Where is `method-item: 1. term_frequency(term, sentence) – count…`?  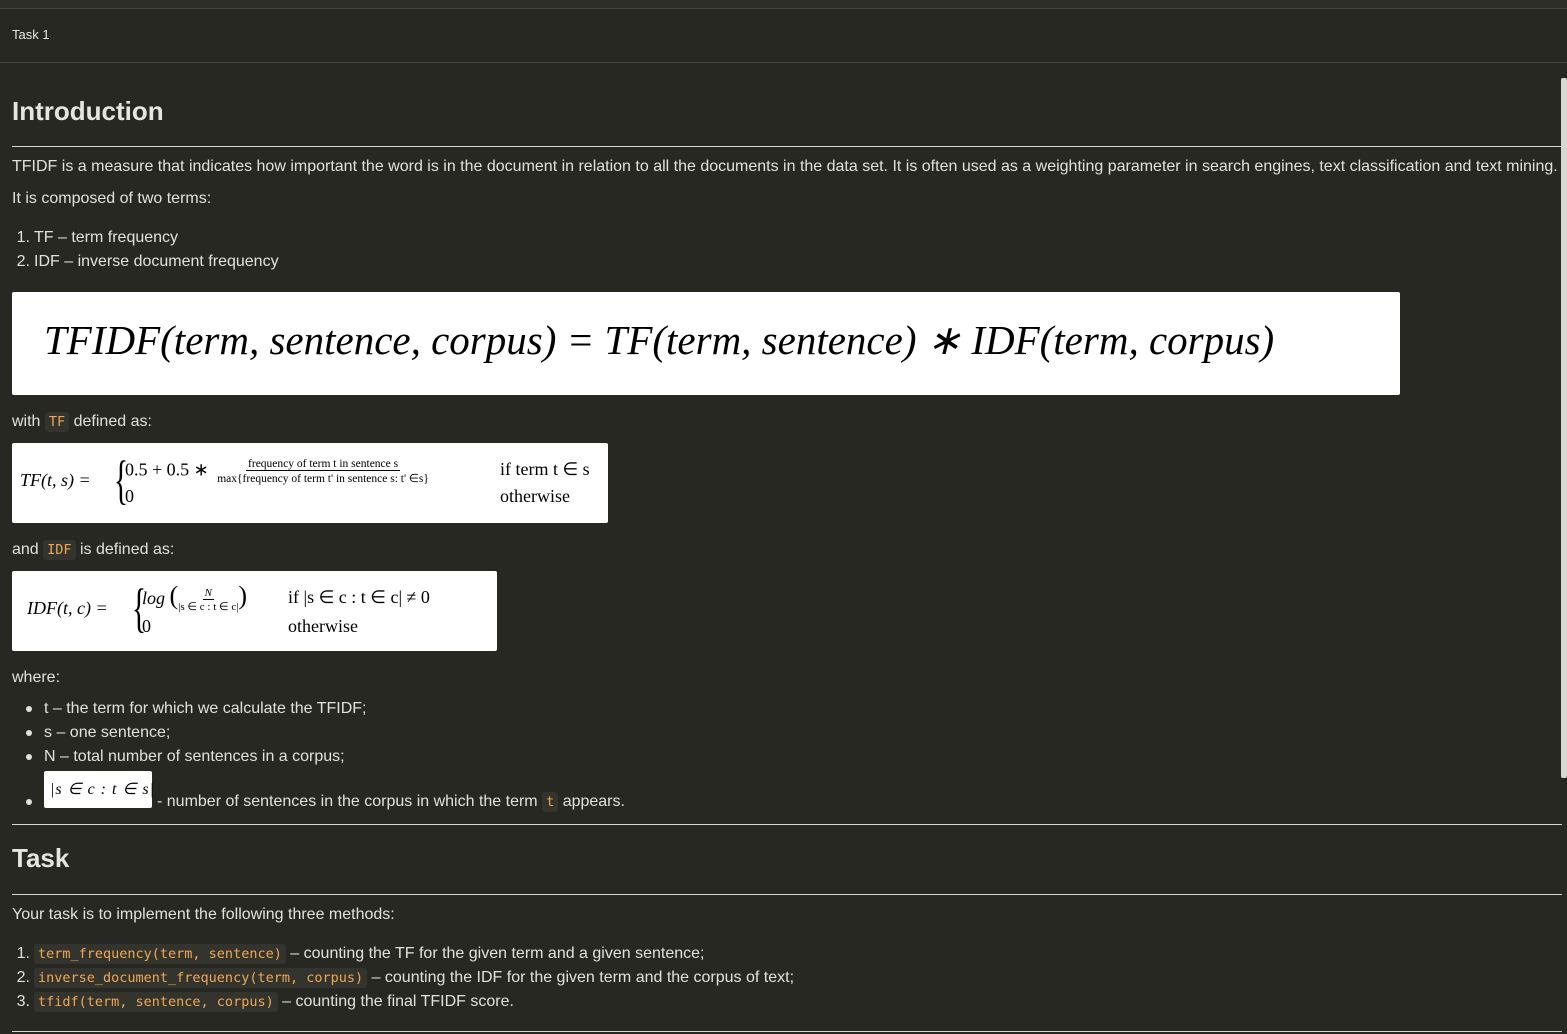
method-item: 1. term_frequency(term, sentence) – count… is located at coordinates (360, 954).